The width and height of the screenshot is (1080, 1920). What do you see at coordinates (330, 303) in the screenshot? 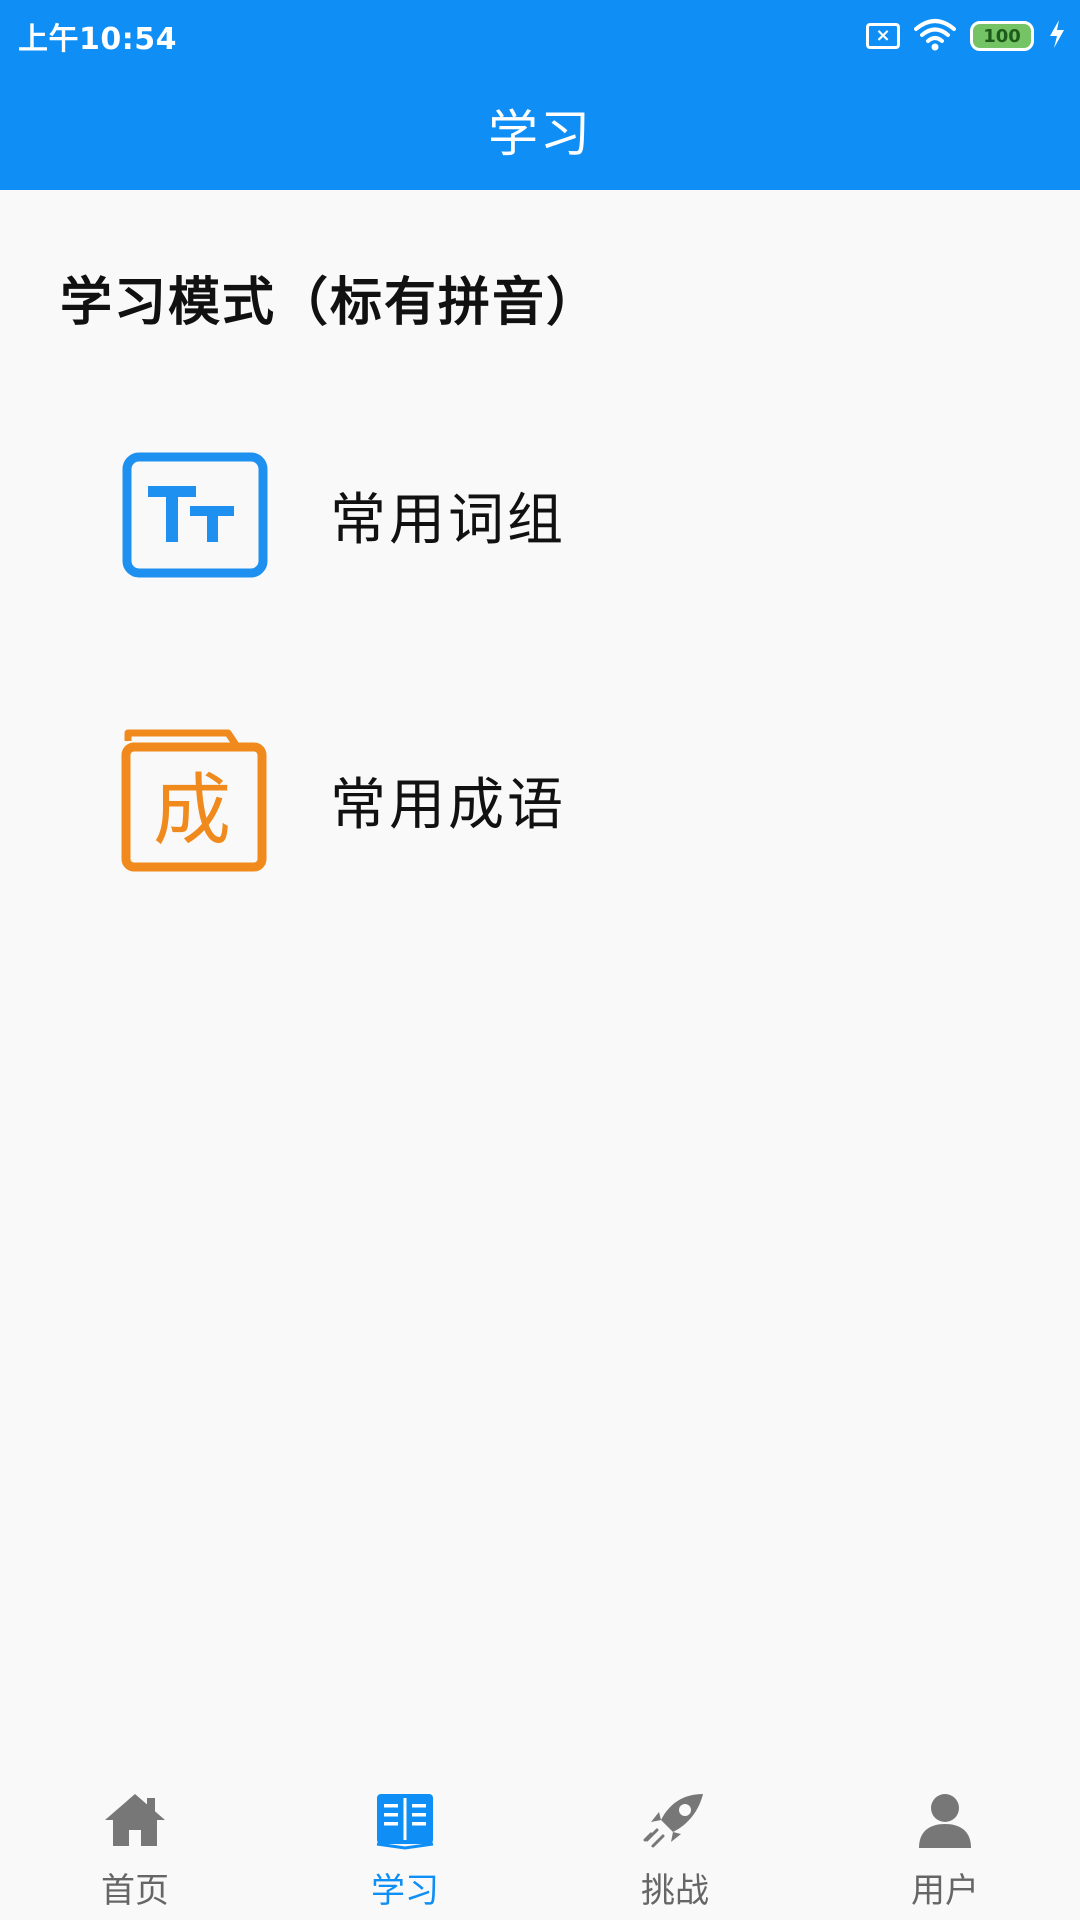
I see `section-title: 学习模式（标有拼音）` at bounding box center [330, 303].